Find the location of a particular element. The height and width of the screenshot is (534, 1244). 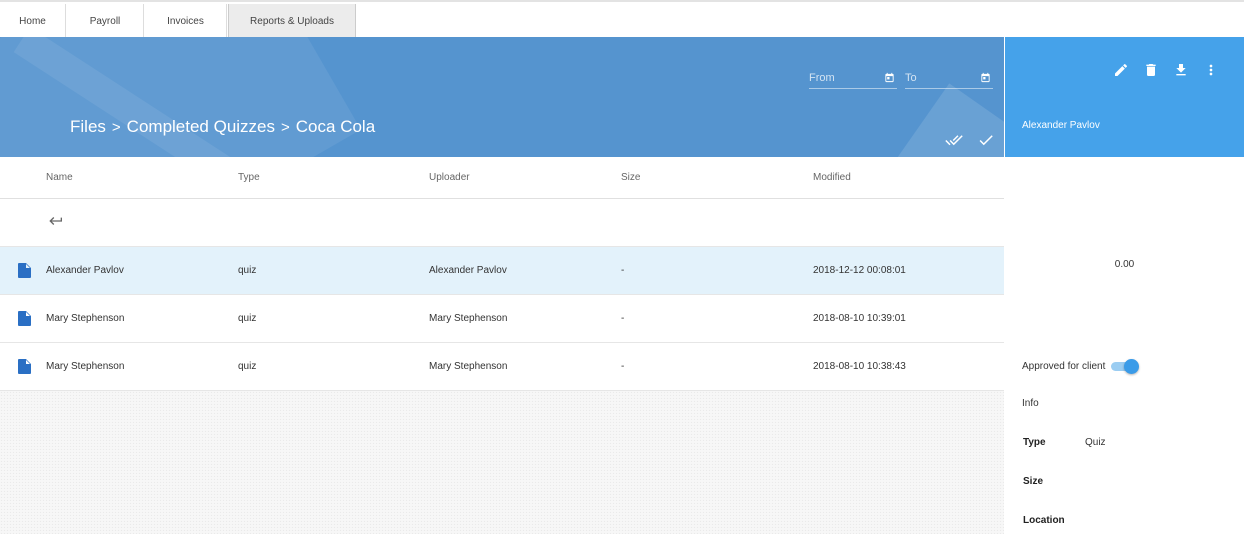

type-label: Type is located at coordinates (1034, 442).